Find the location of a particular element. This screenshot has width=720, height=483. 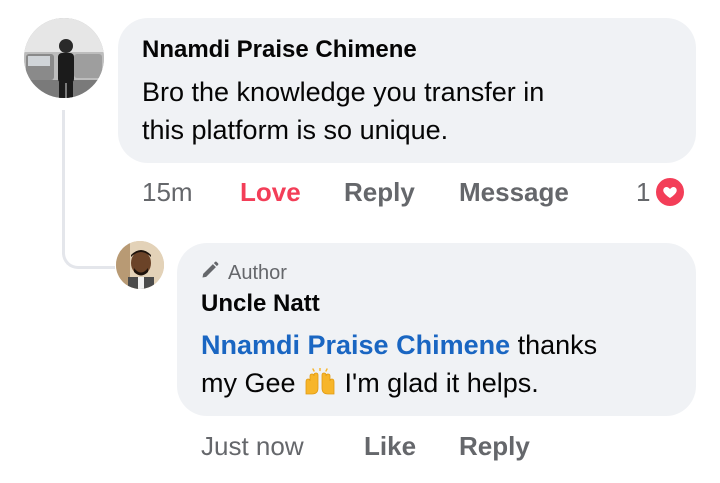

comment-text-line-1: Bro the knowledge you transfer in is located at coordinates (343, 92).